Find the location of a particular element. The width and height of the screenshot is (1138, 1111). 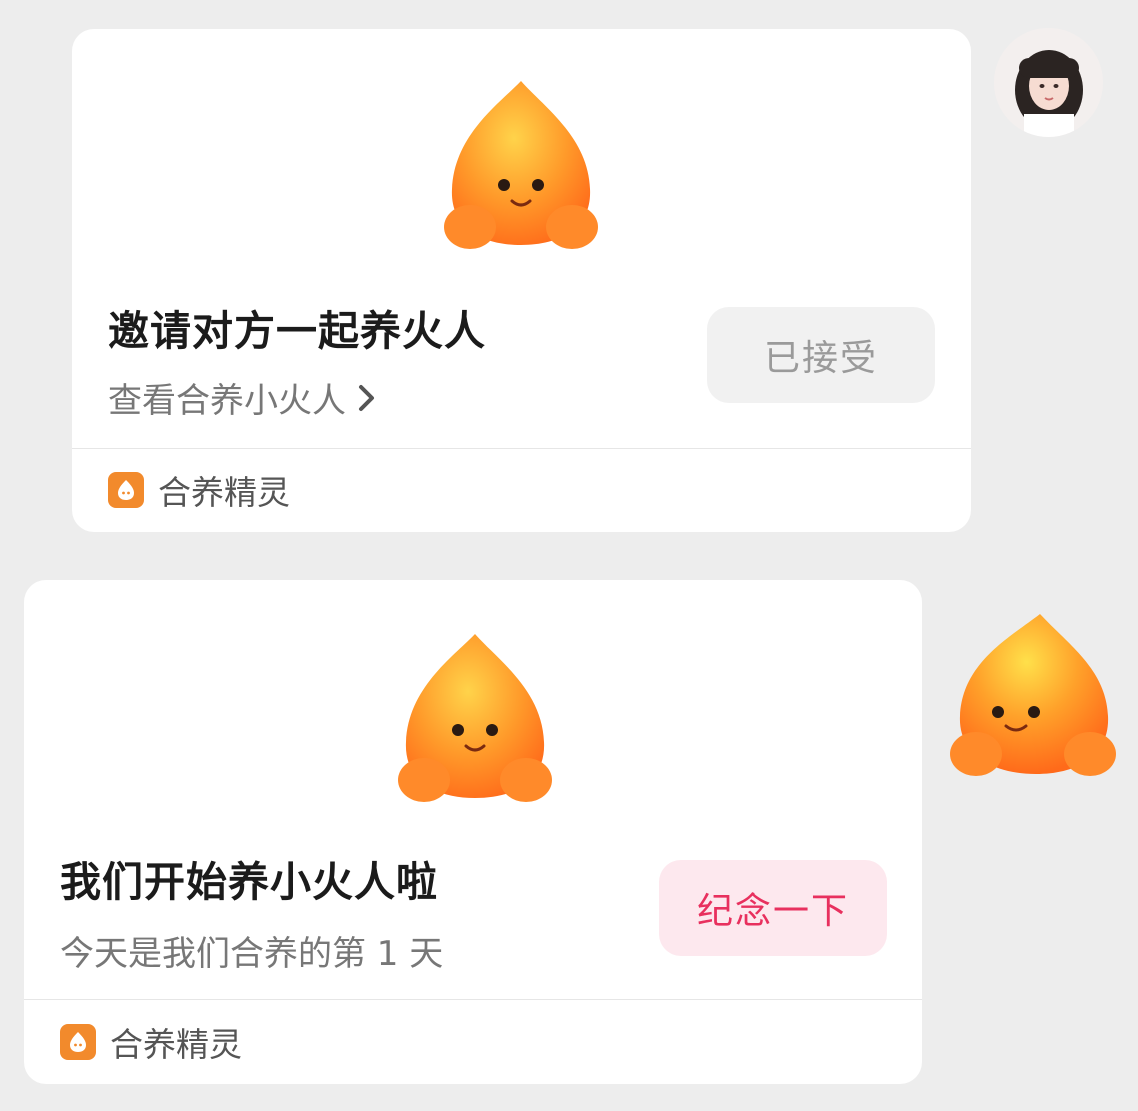

commemorate-button: 纪念一下 is located at coordinates (773, 908).